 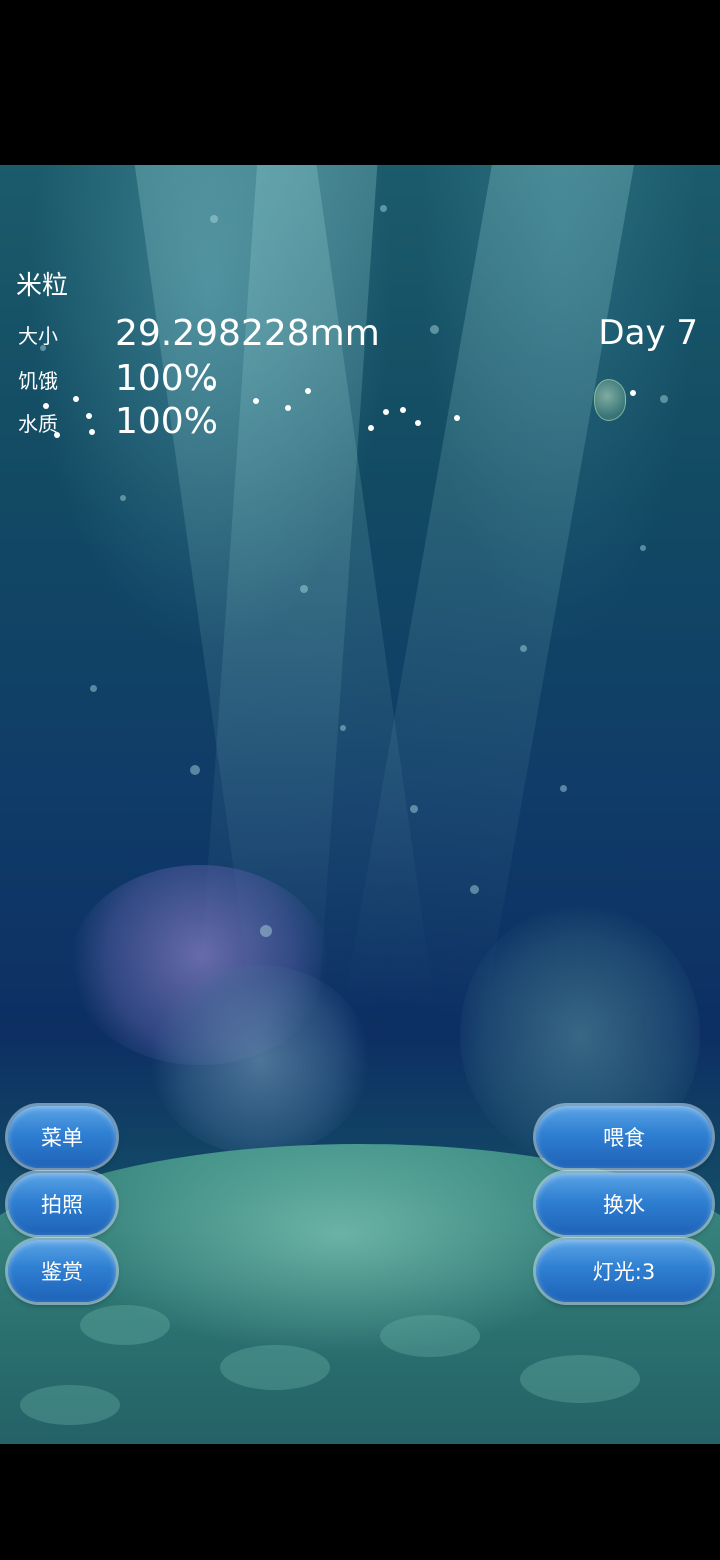 I want to click on change-water-button: 换水, so click(x=624, y=1204).